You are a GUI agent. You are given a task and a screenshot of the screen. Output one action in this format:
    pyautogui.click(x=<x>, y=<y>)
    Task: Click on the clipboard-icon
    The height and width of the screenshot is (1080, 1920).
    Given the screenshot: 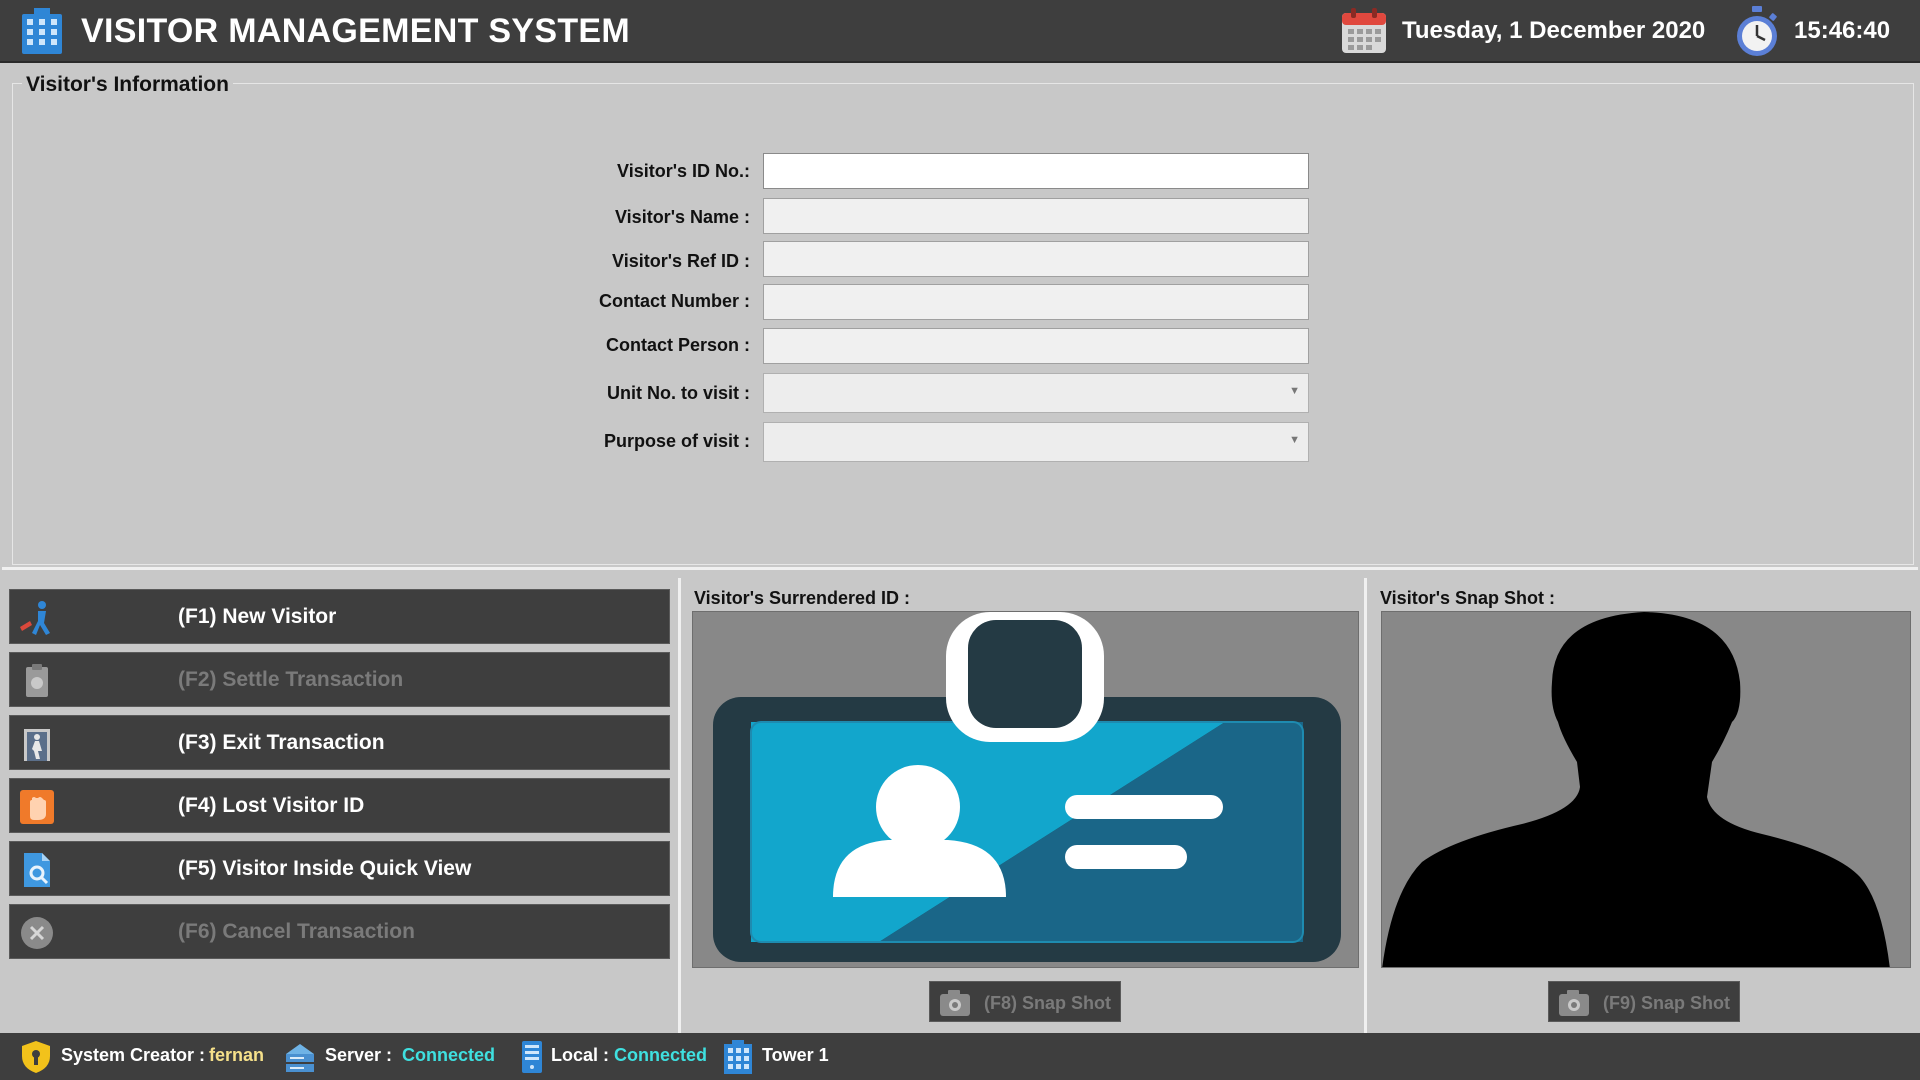 What is the action you would take?
    pyautogui.click(x=37, y=680)
    